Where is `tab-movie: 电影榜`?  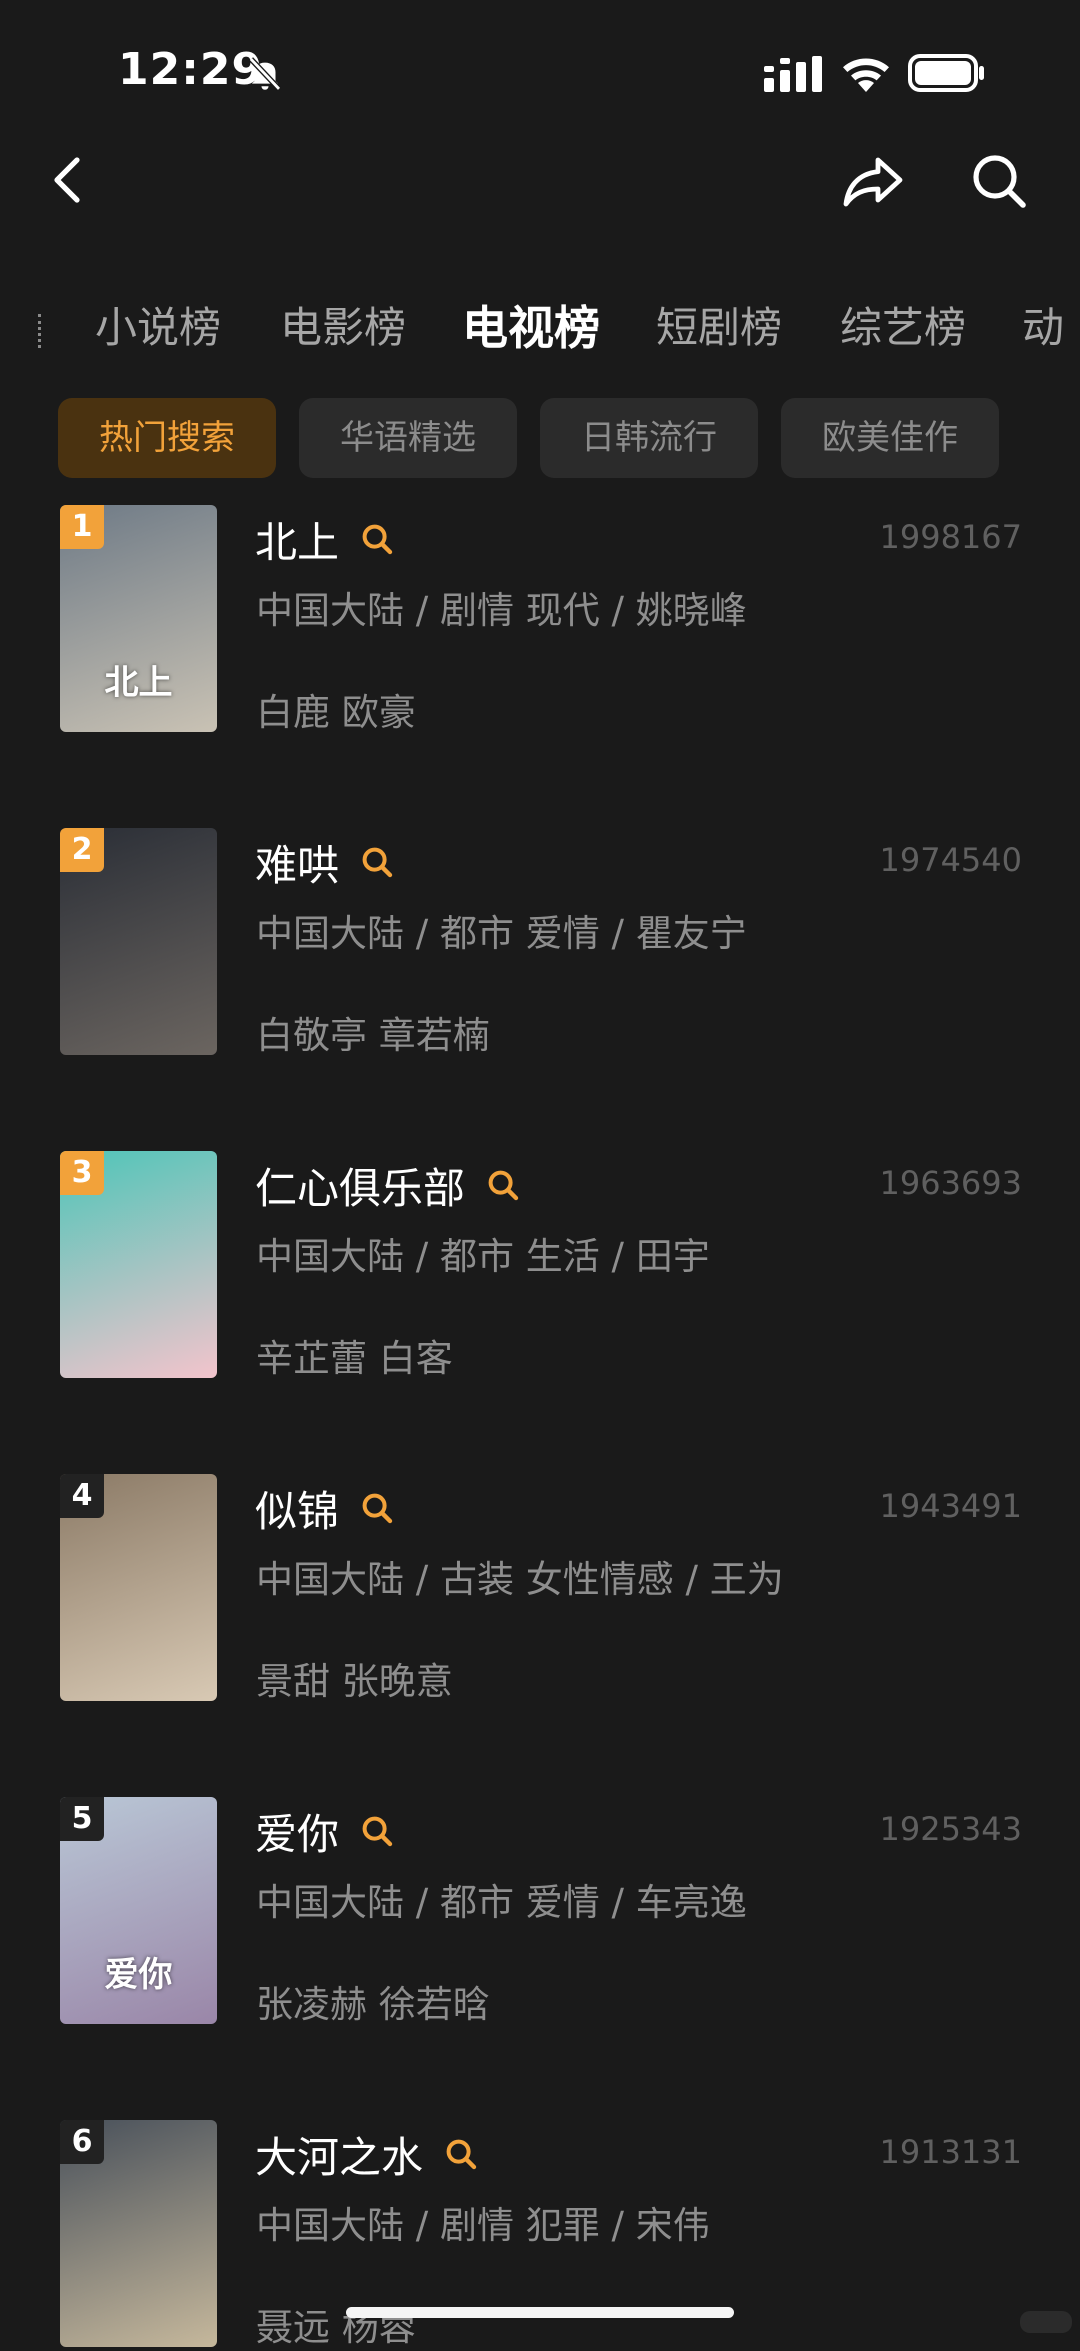
tab-movie: 电影榜 is located at coordinates (343, 328).